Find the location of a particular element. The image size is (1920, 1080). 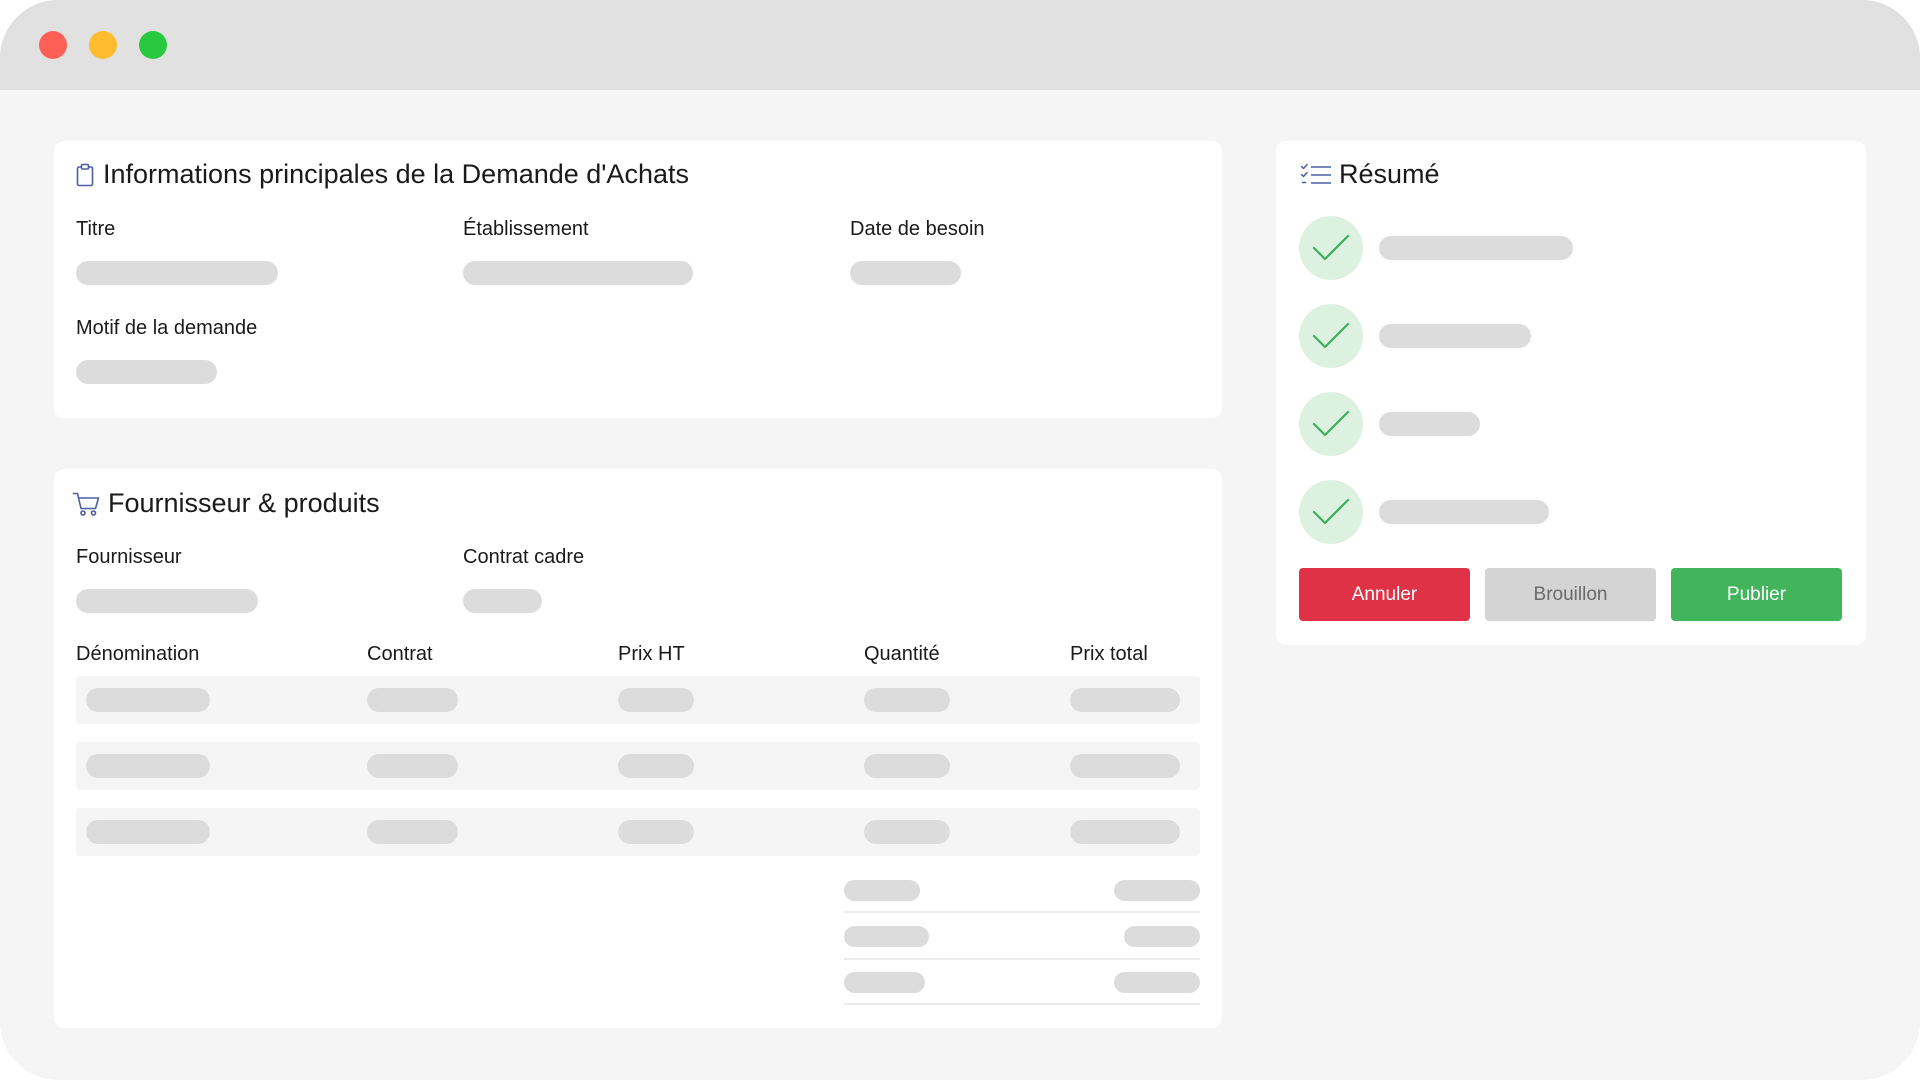

cancel-button: Annuler is located at coordinates (1384, 594).